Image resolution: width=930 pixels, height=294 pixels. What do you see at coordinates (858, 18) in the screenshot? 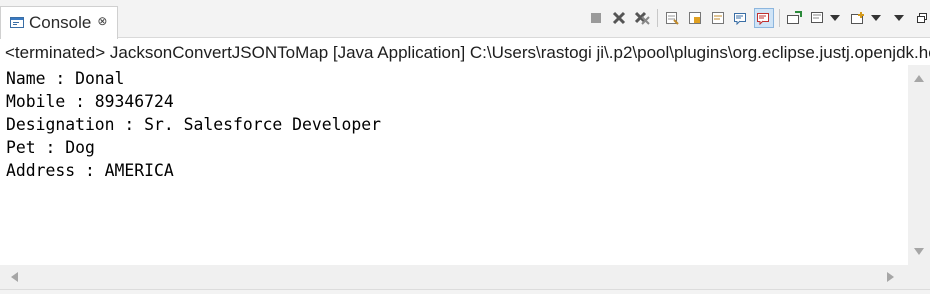
I see `open-console-icon` at bounding box center [858, 18].